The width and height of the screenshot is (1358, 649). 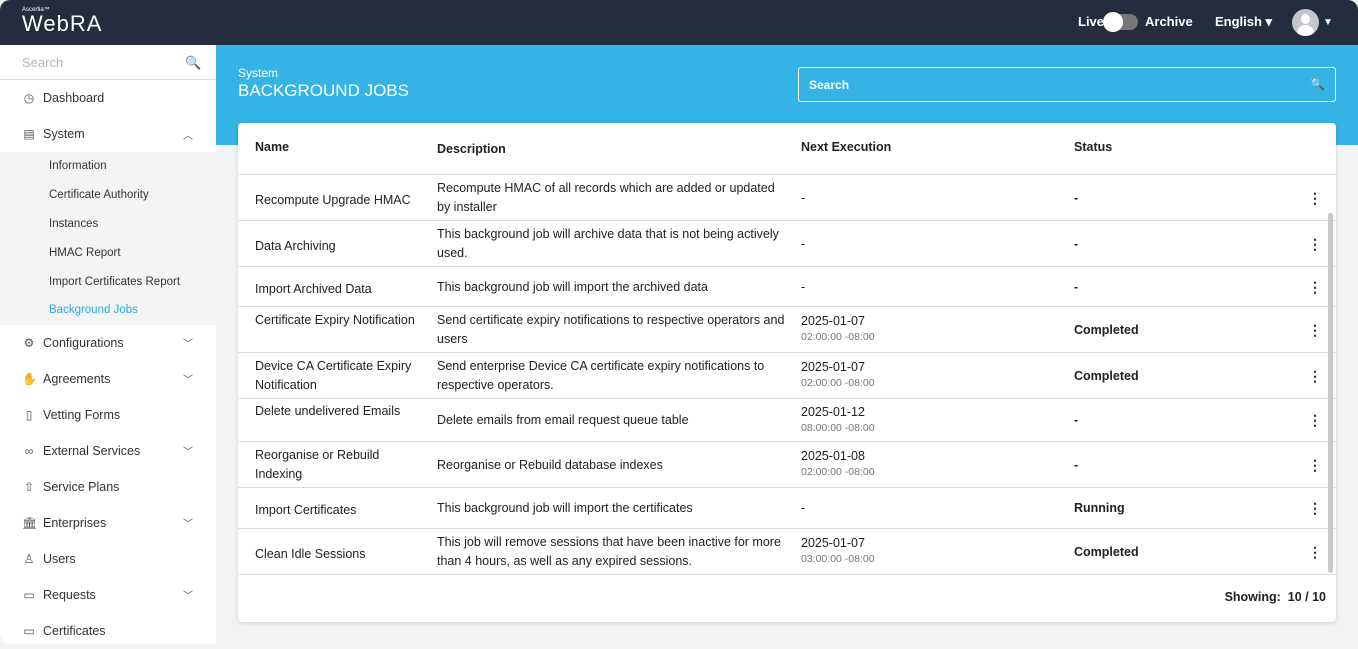 I want to click on logo: Ascertia™ WebRA, so click(x=62, y=21).